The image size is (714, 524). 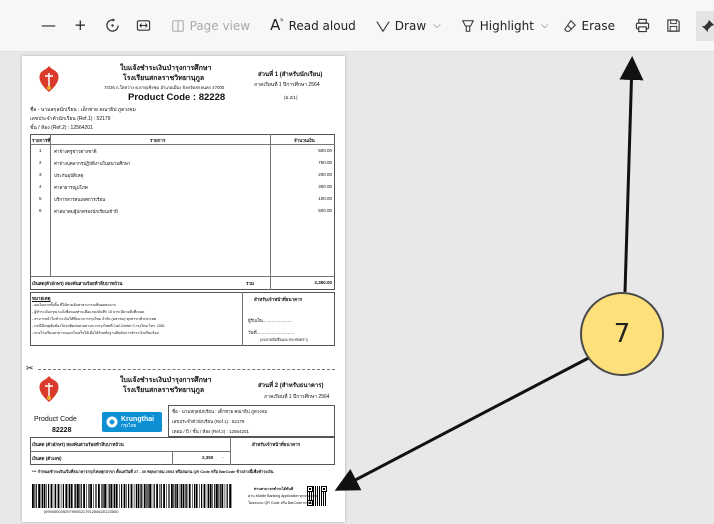 I want to click on step-callout: 7, so click(x=622, y=334).